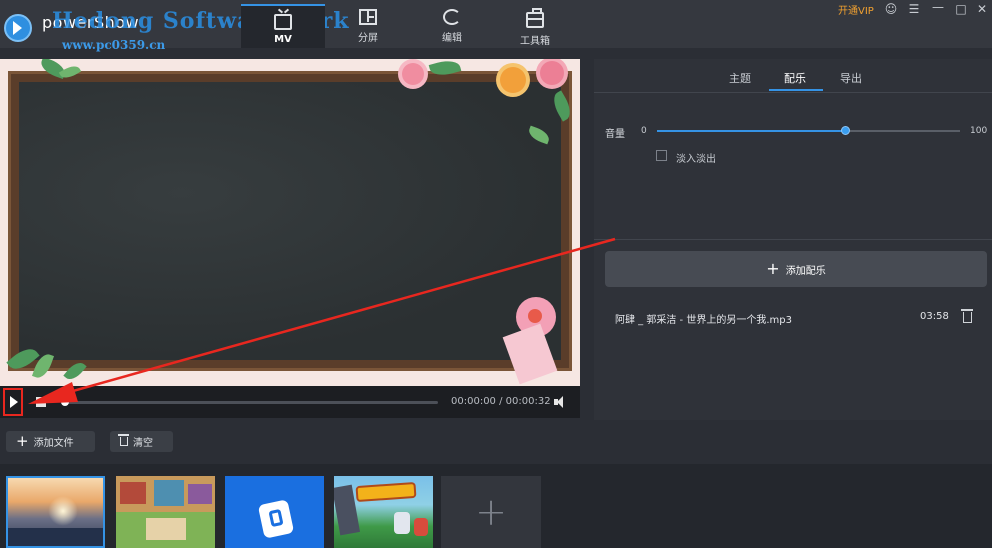  What do you see at coordinates (851, 78) in the screenshot?
I see `tab-export: 导出` at bounding box center [851, 78].